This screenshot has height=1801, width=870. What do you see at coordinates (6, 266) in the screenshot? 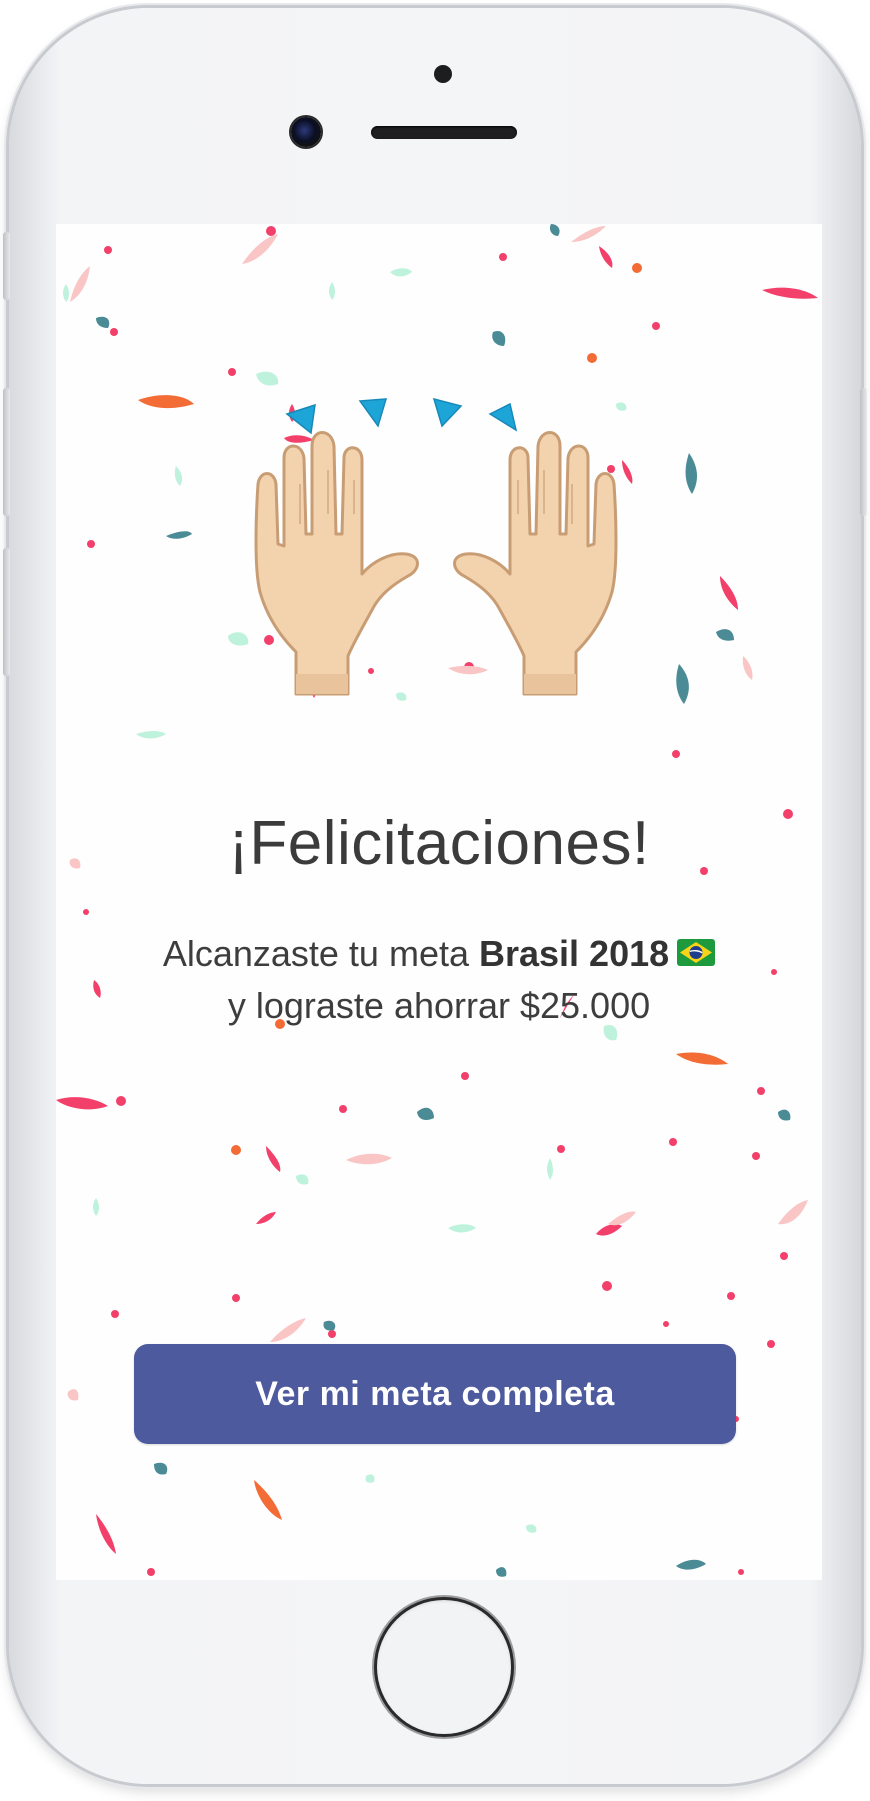
I see `mute-switch` at bounding box center [6, 266].